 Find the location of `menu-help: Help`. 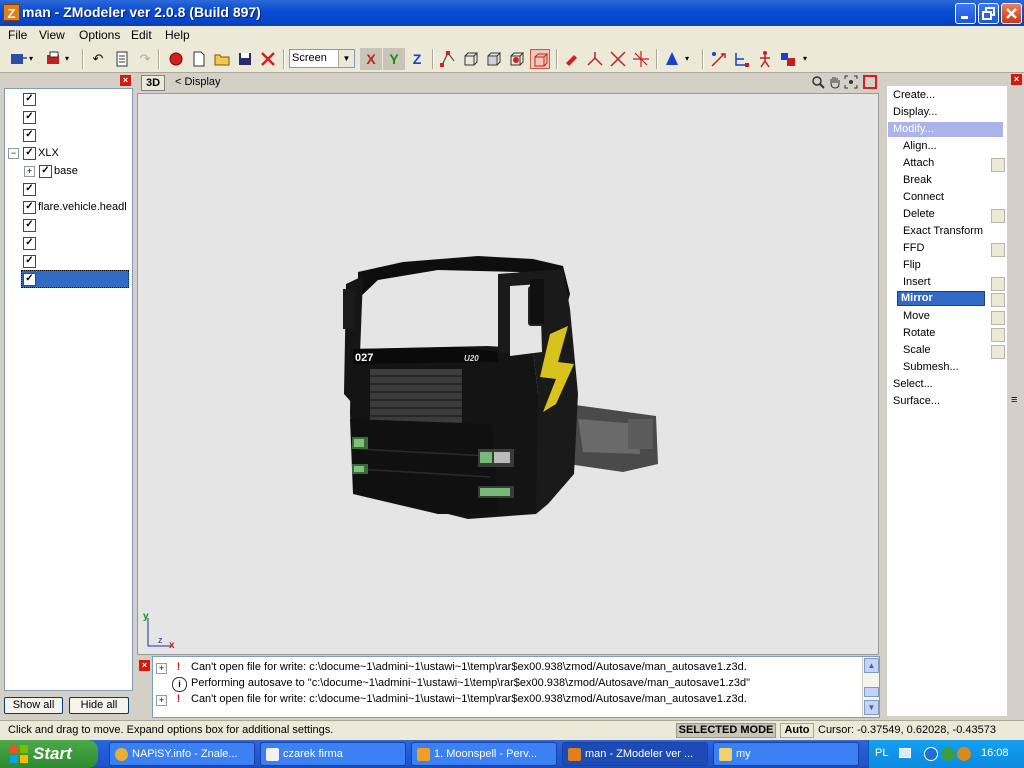

menu-help: Help is located at coordinates (177, 35).